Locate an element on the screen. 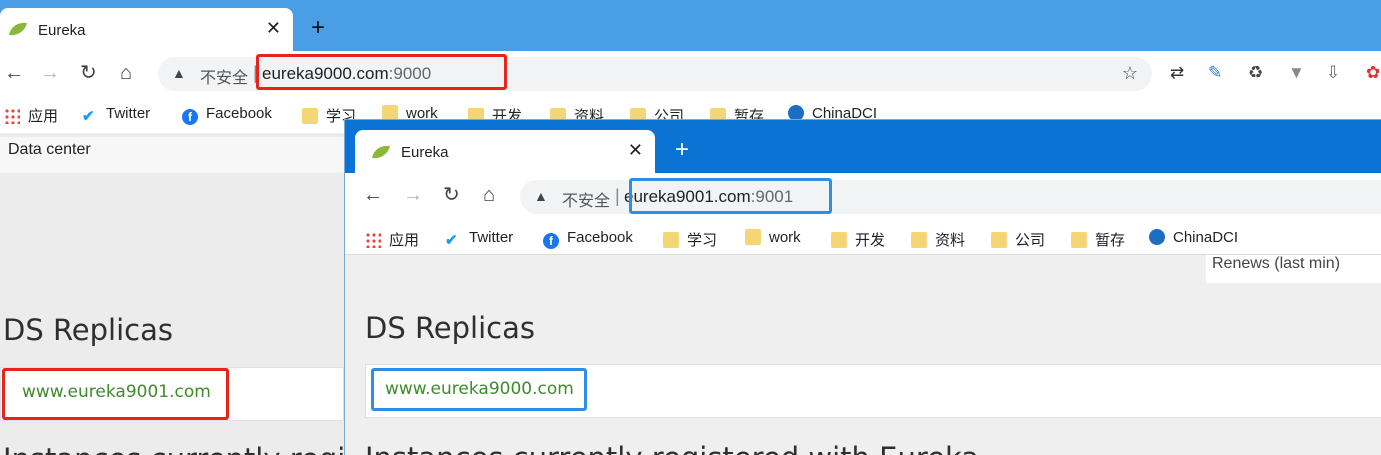  bookmark-label: work is located at coordinates (785, 237).